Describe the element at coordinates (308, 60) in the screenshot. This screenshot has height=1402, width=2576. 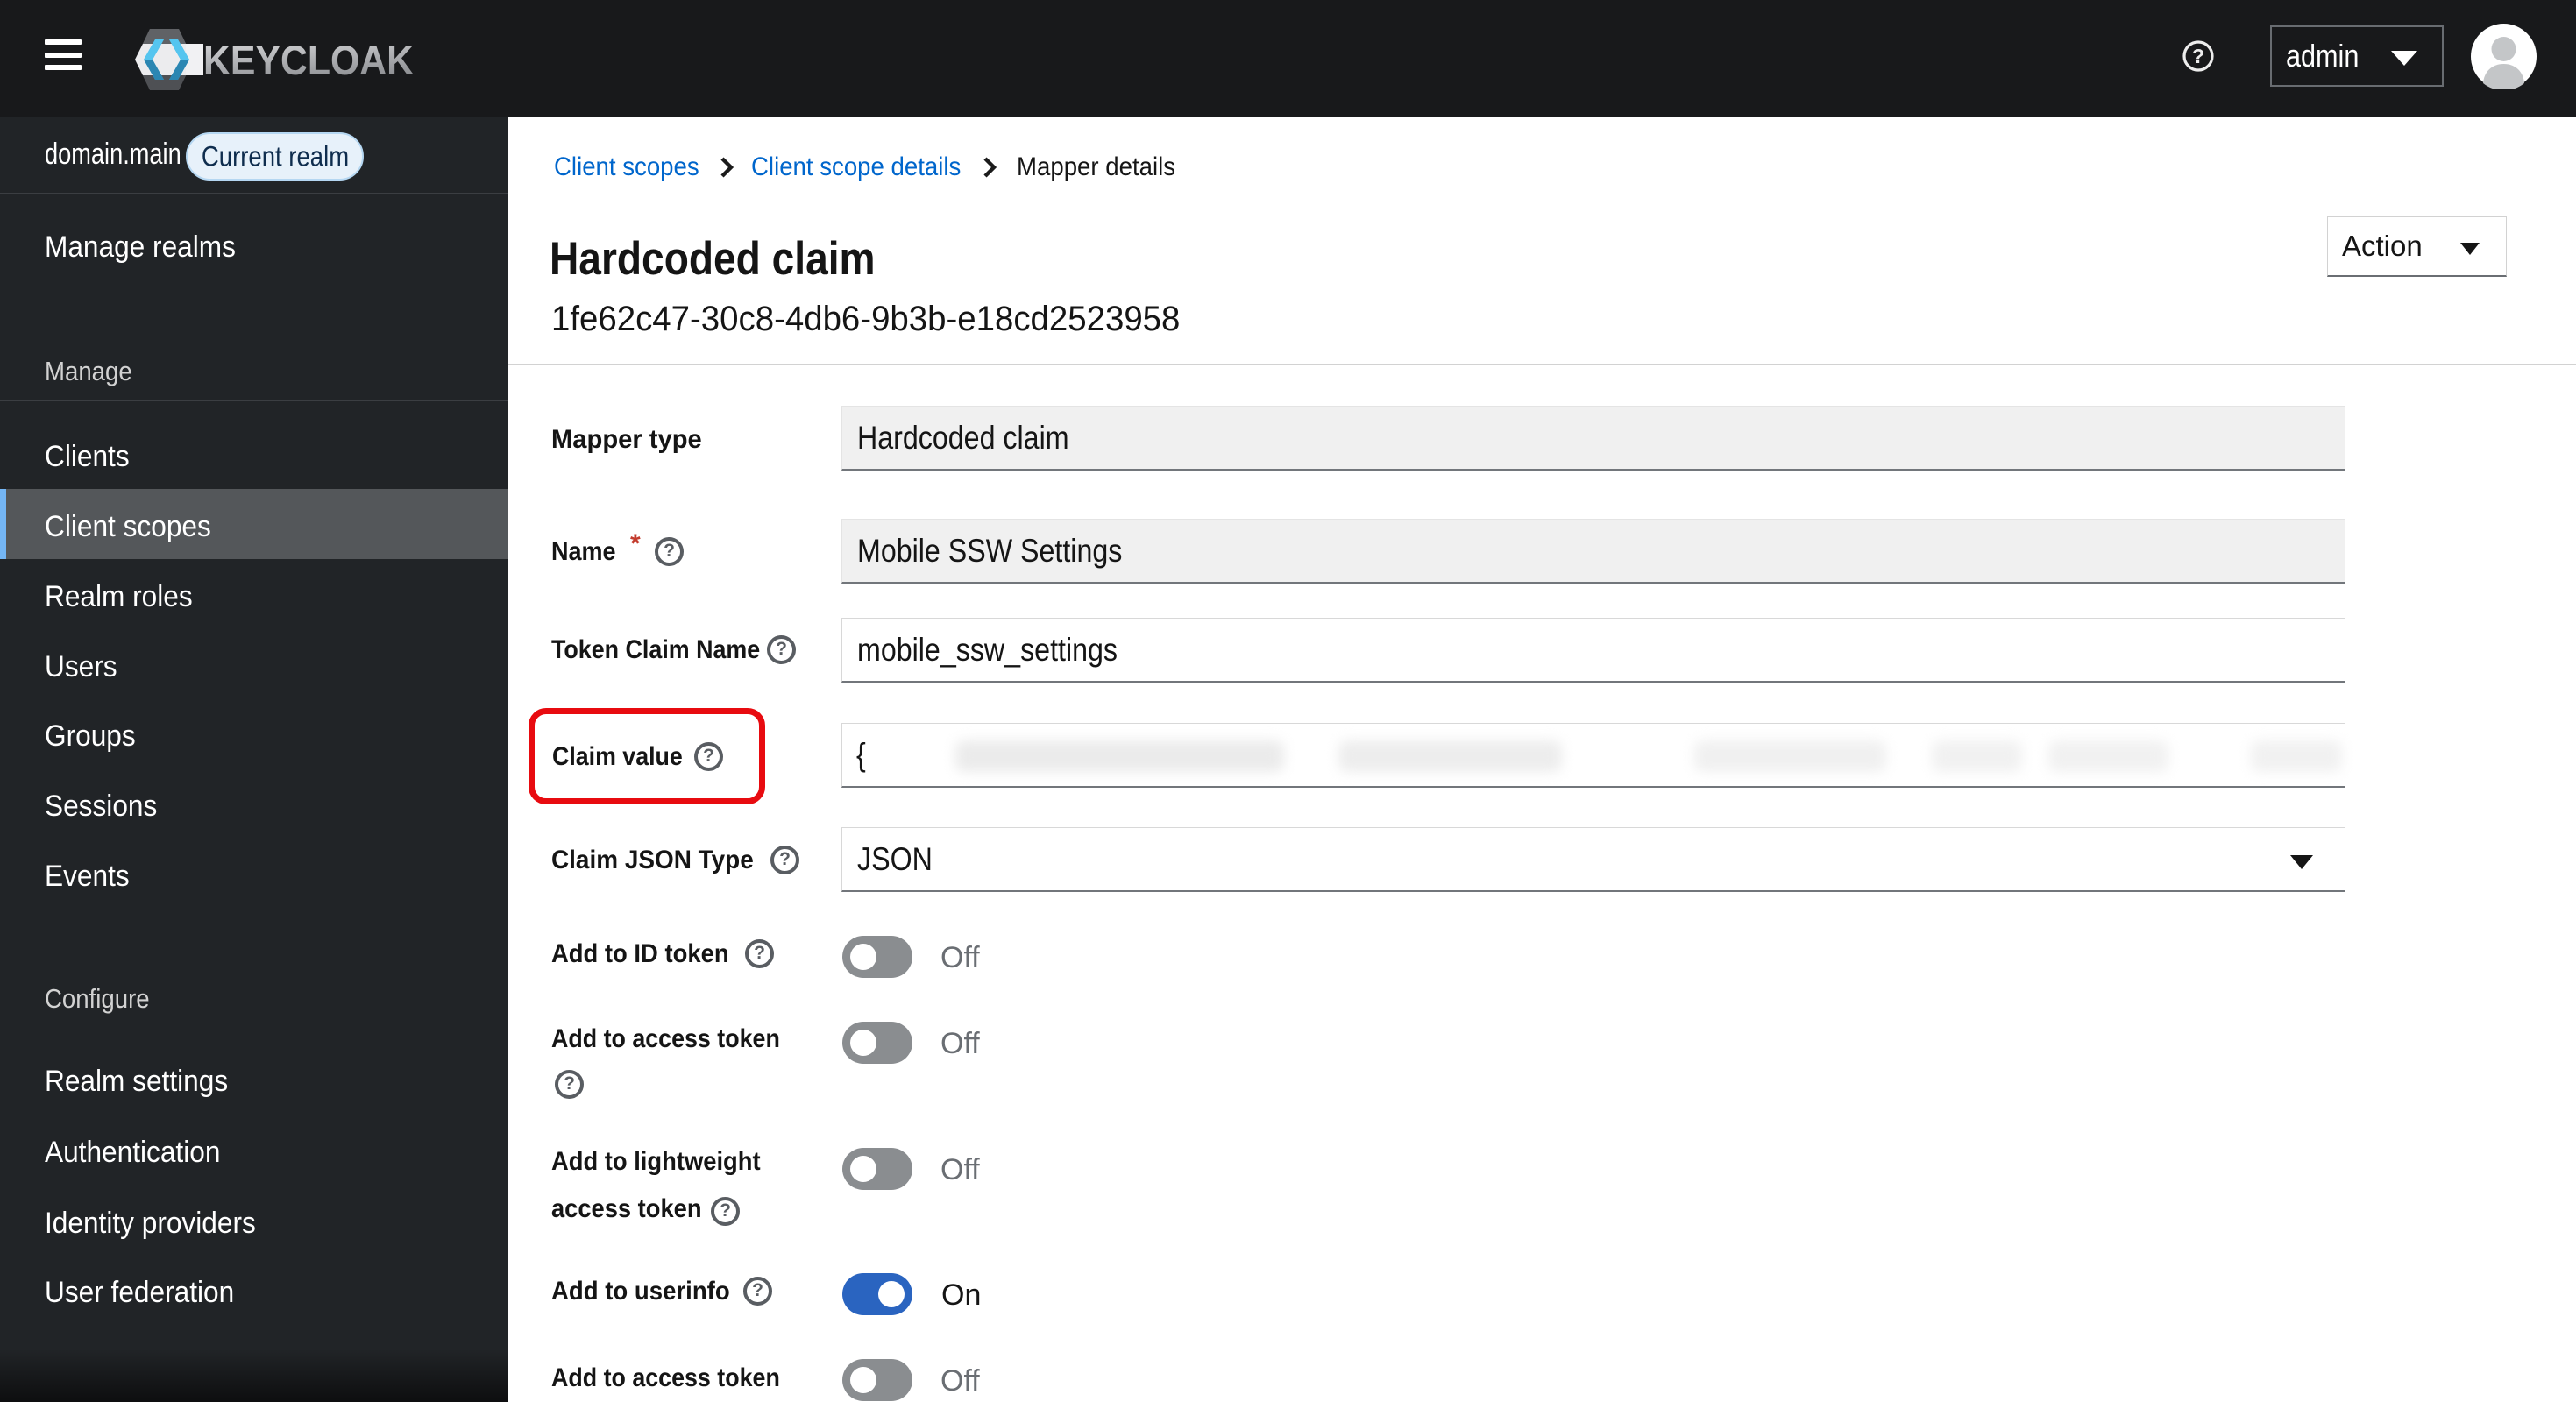
I see `svg-text: KEYCLOAK` at that location.